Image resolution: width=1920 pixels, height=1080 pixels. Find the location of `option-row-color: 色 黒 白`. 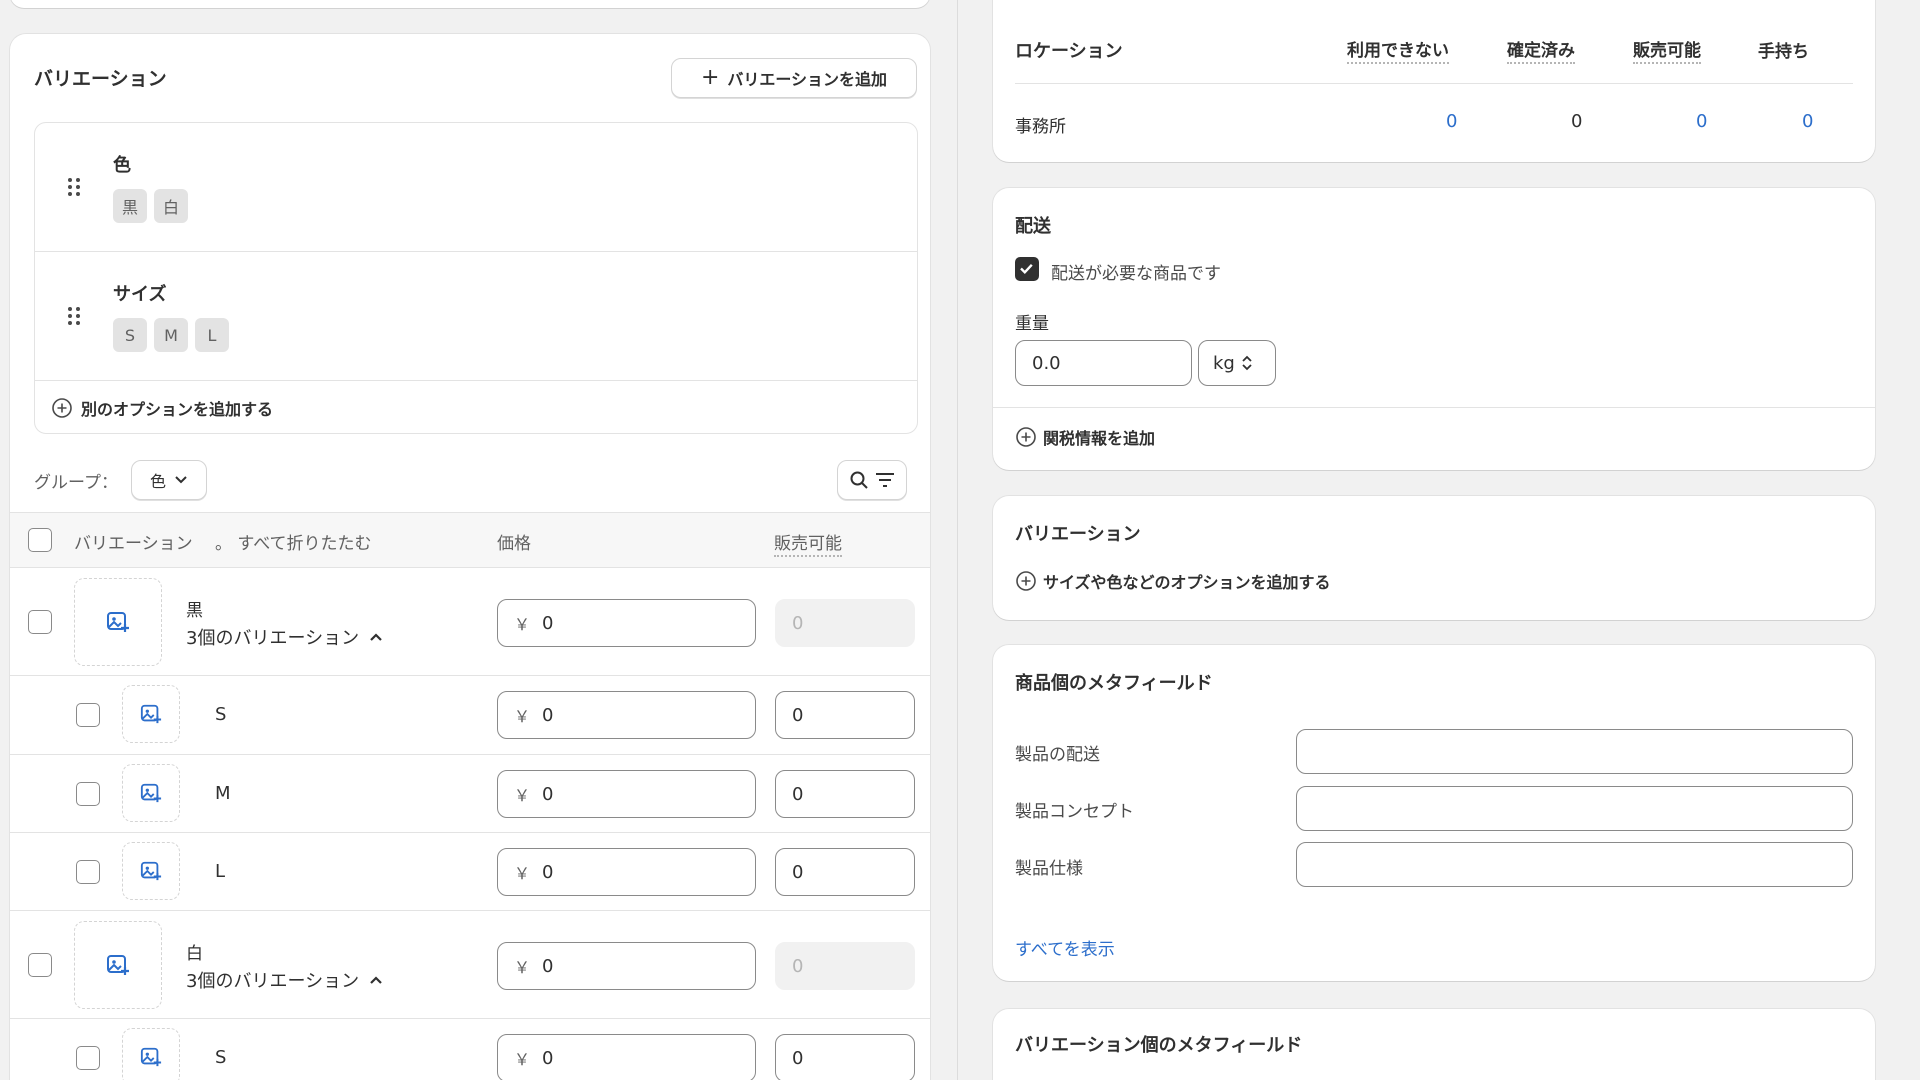

option-row-color: 色 黒 白 is located at coordinates (476, 187).